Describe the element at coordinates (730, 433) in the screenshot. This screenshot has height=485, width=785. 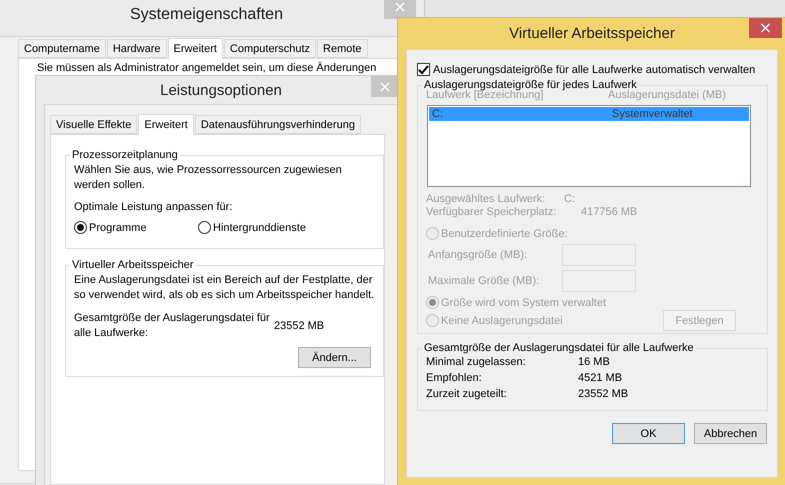
I see `cancel-button: Abbrechen` at that location.